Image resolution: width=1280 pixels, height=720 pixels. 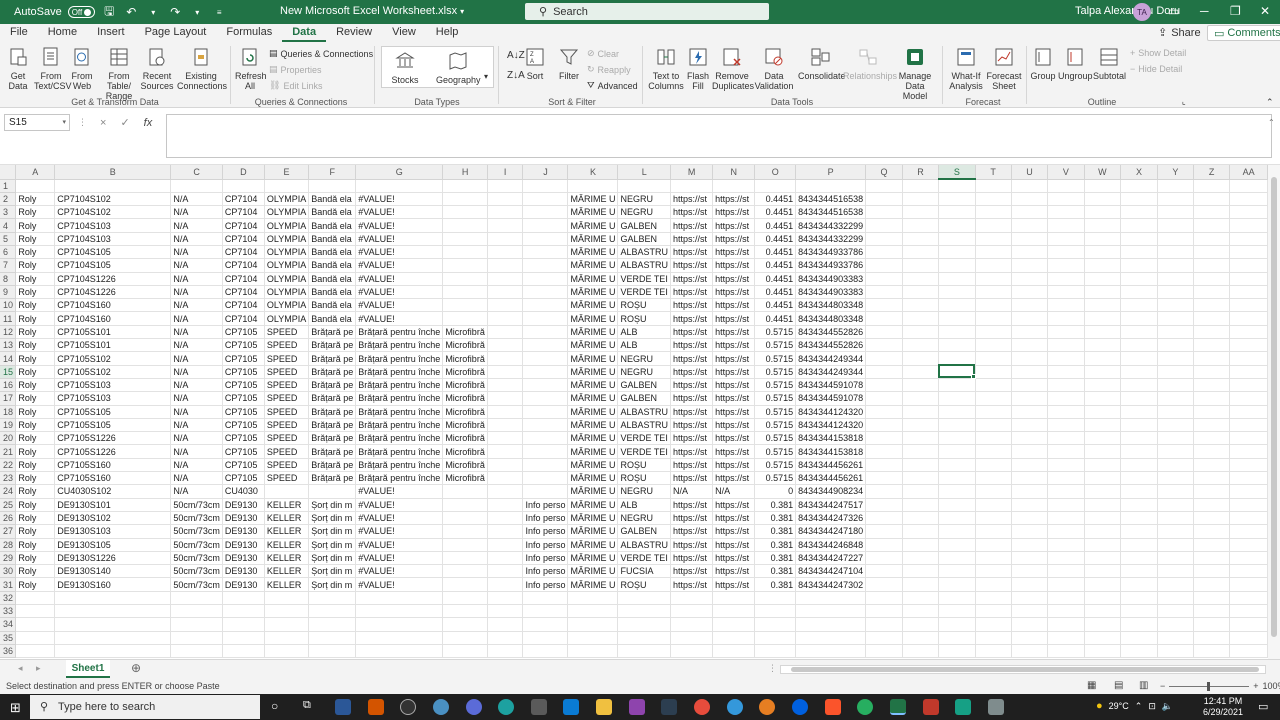 What do you see at coordinates (734, 265) in the screenshot?
I see `cell-n7: https://st` at bounding box center [734, 265].